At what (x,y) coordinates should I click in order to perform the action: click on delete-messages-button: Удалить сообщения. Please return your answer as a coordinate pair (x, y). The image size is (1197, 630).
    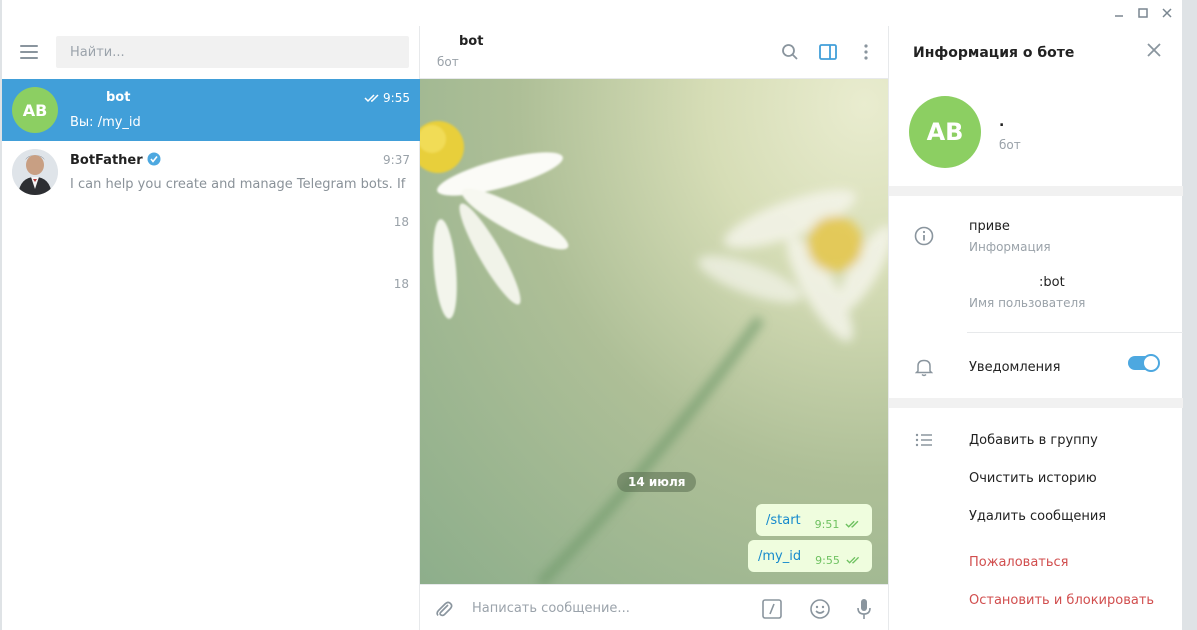
    Looking at the image, I should click on (1037, 516).